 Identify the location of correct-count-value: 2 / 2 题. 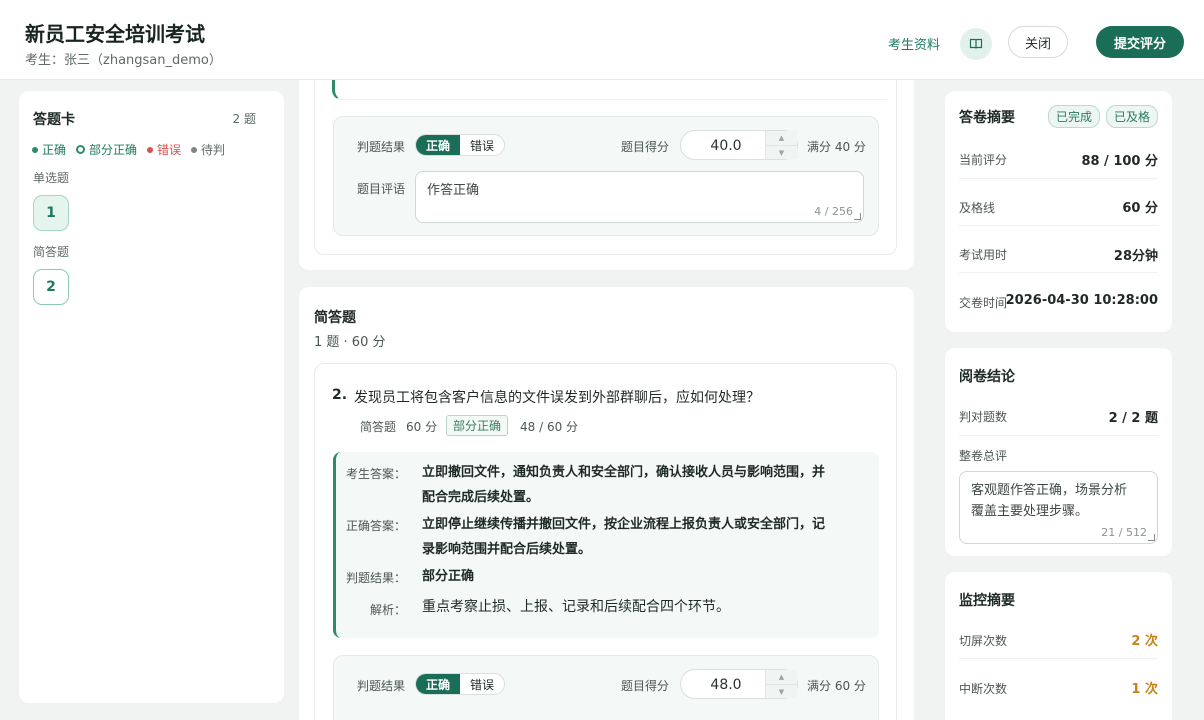
(1133, 418).